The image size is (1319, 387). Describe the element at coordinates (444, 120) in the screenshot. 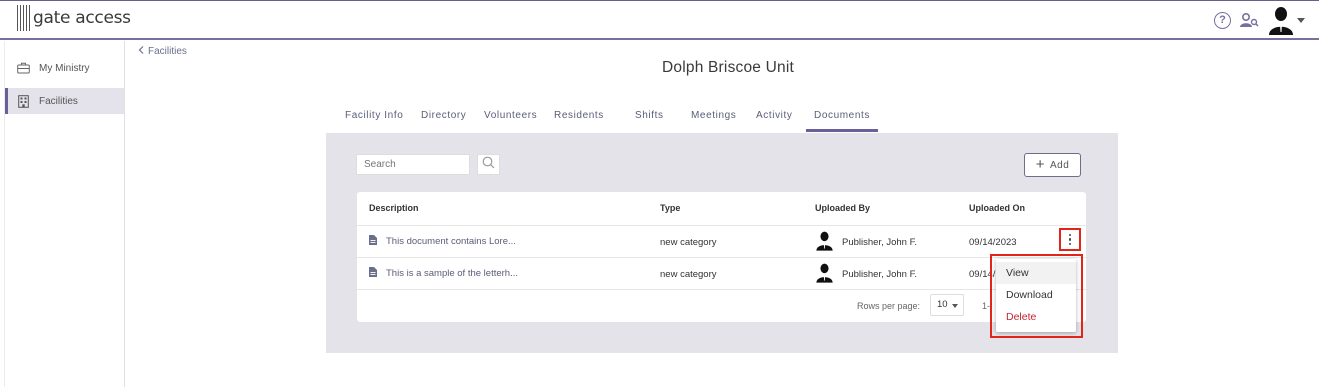

I see `tab-directory: Directory` at that location.